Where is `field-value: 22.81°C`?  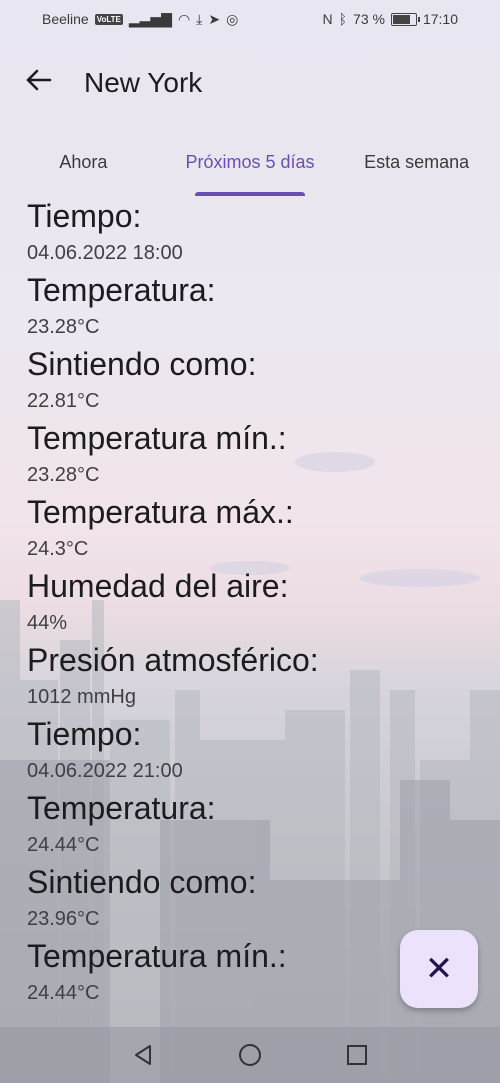 field-value: 22.81°C is located at coordinates (63, 401).